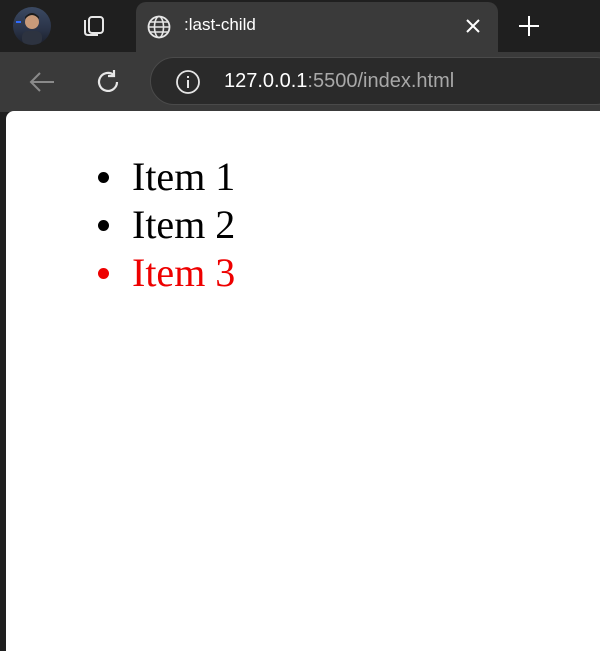 This screenshot has width=600, height=651. Describe the element at coordinates (184, 272) in the screenshot. I see `list-item-label: Item 3` at that location.